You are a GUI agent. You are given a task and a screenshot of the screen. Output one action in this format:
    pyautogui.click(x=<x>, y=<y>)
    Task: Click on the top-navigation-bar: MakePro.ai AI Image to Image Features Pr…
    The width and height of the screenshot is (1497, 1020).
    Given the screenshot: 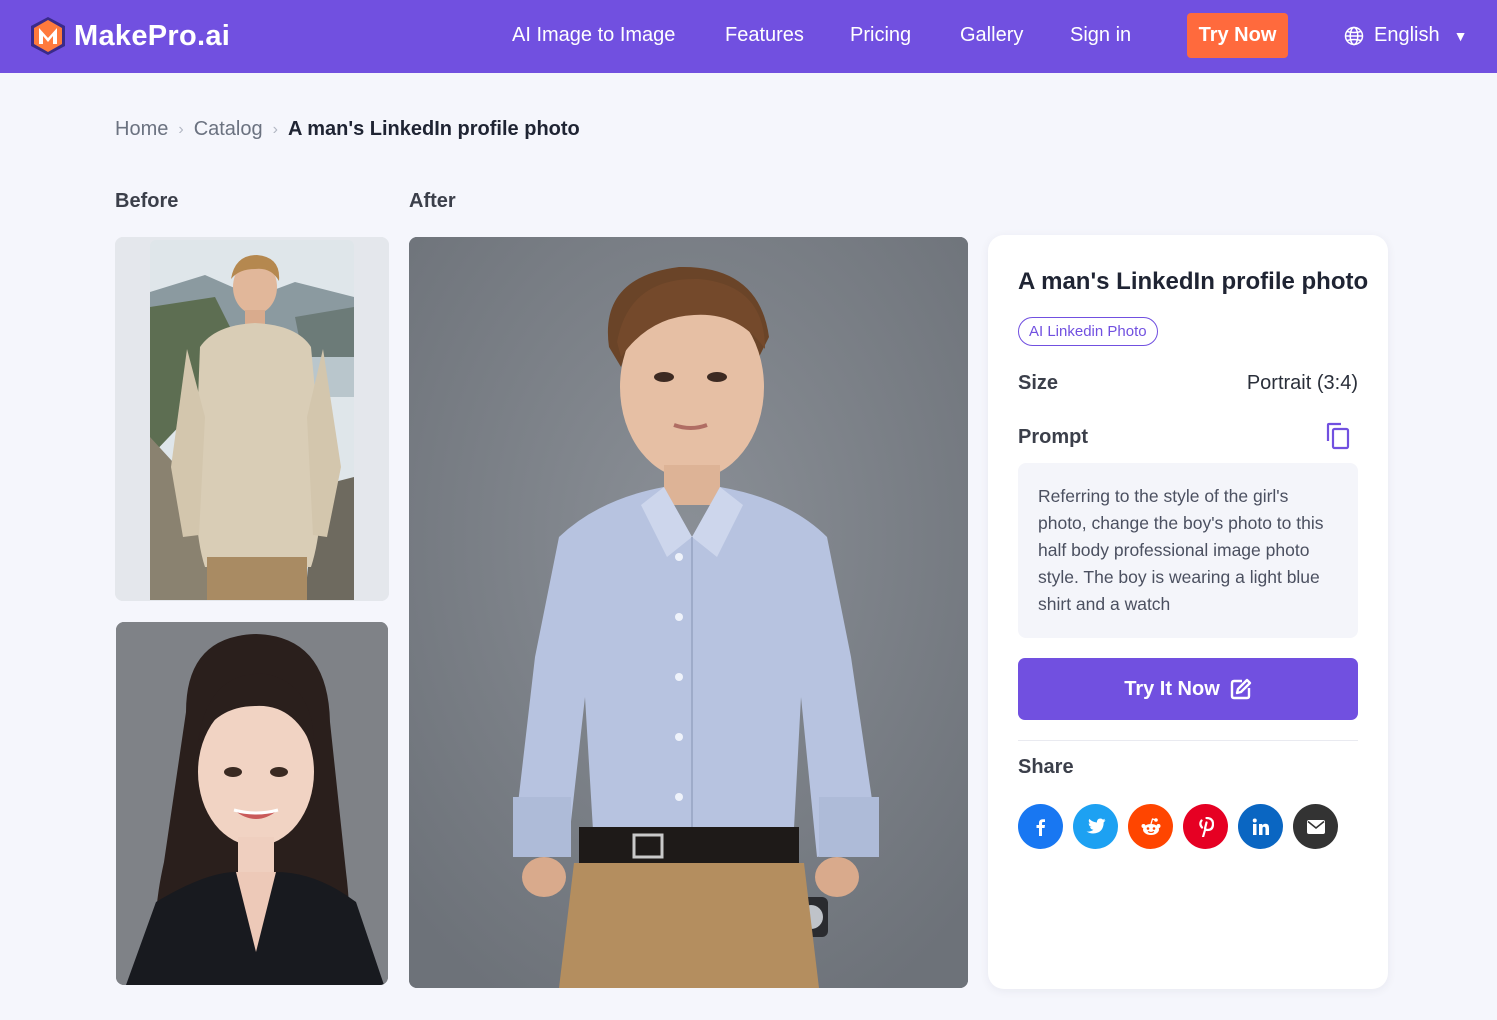 What is the action you would take?
    pyautogui.click(x=748, y=36)
    